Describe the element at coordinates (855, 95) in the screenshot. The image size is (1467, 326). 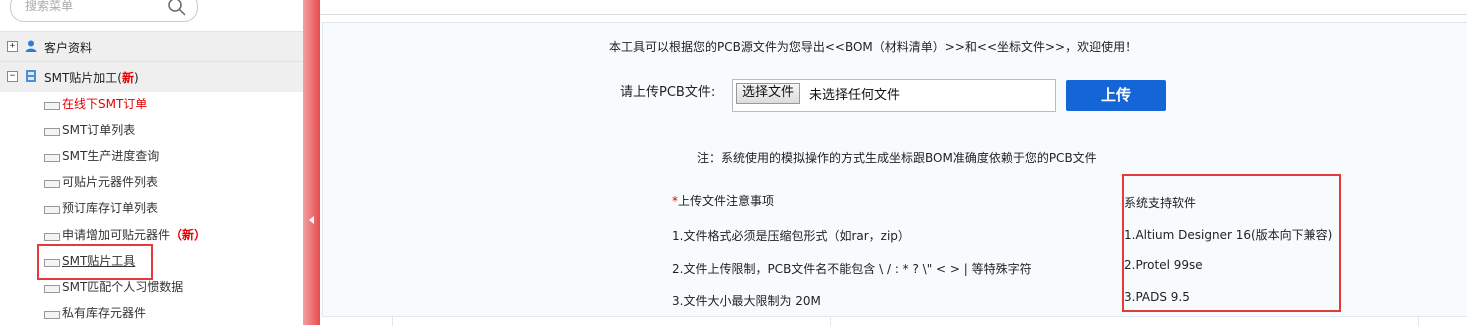
I see `no-file-text: 未选择任何文件` at that location.